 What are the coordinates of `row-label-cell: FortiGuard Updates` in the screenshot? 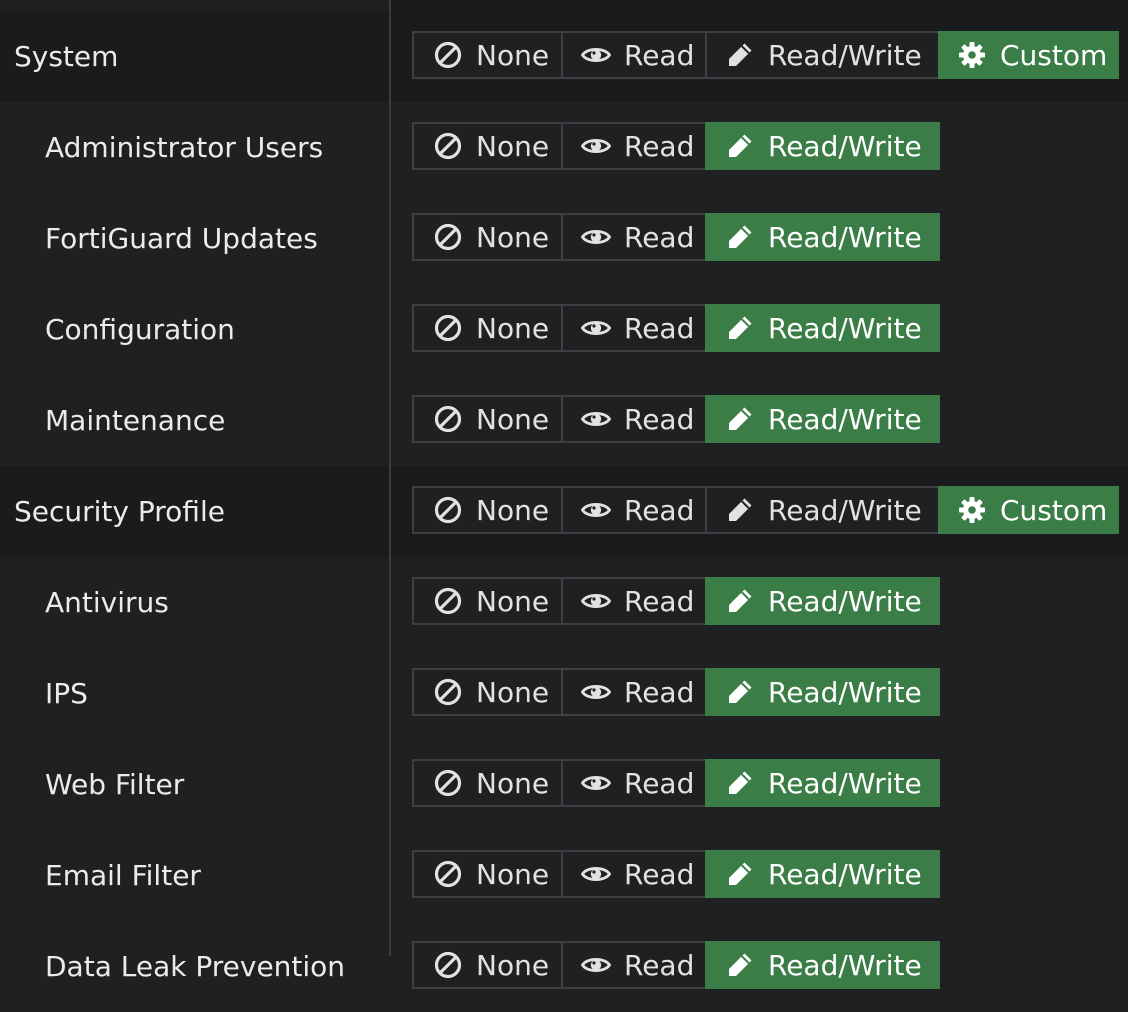 It's located at (194, 238).